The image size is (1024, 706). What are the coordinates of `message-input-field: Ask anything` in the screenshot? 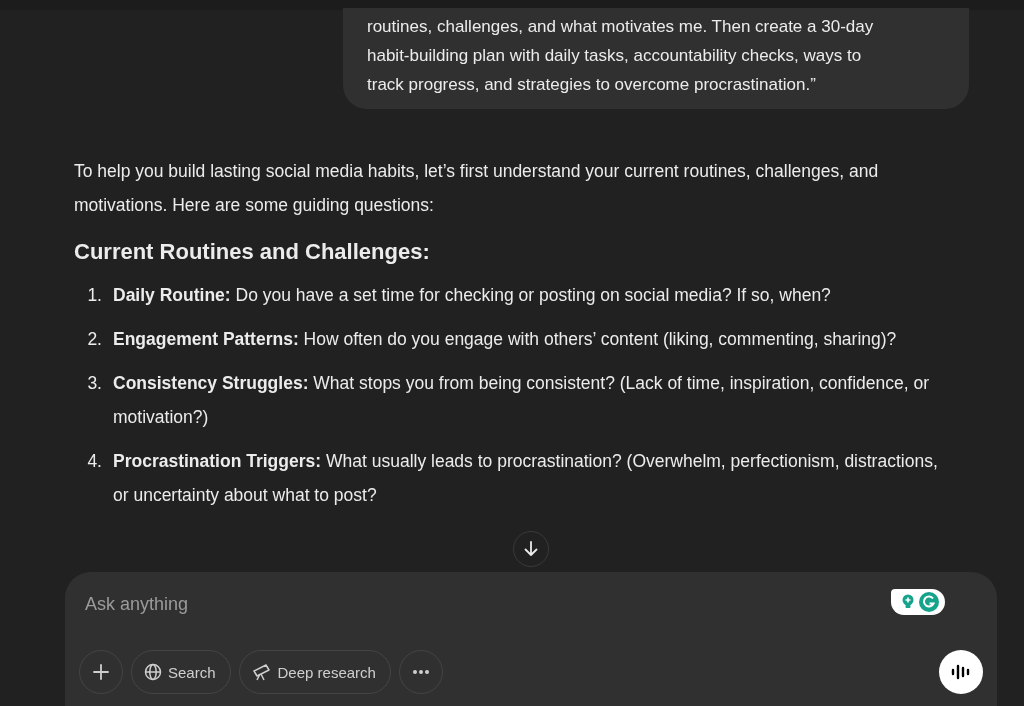 It's located at (465, 604).